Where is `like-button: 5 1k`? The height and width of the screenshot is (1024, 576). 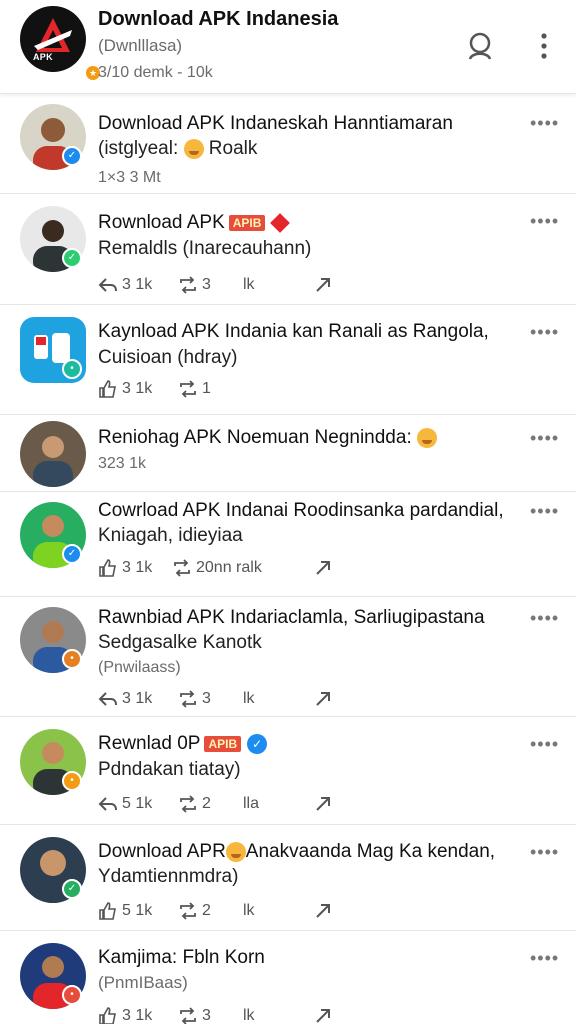 like-button: 5 1k is located at coordinates (125, 911).